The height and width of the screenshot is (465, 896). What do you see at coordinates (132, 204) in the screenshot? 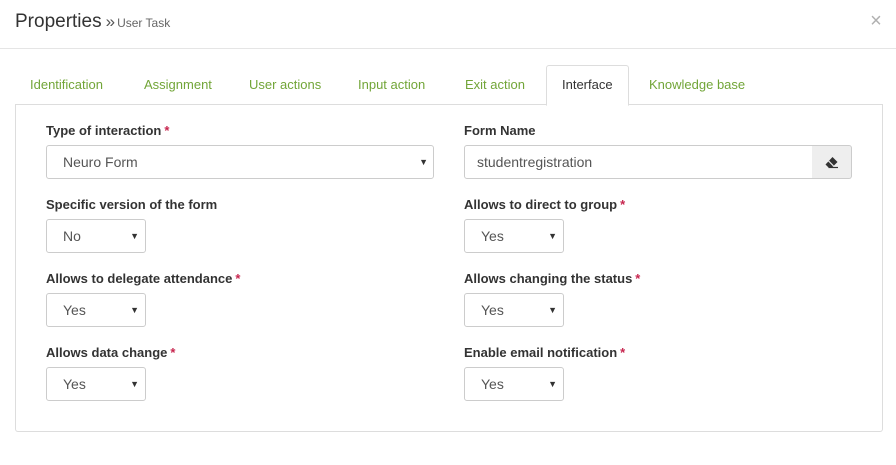
I see `specific-version-label: Specific version of the form` at bounding box center [132, 204].